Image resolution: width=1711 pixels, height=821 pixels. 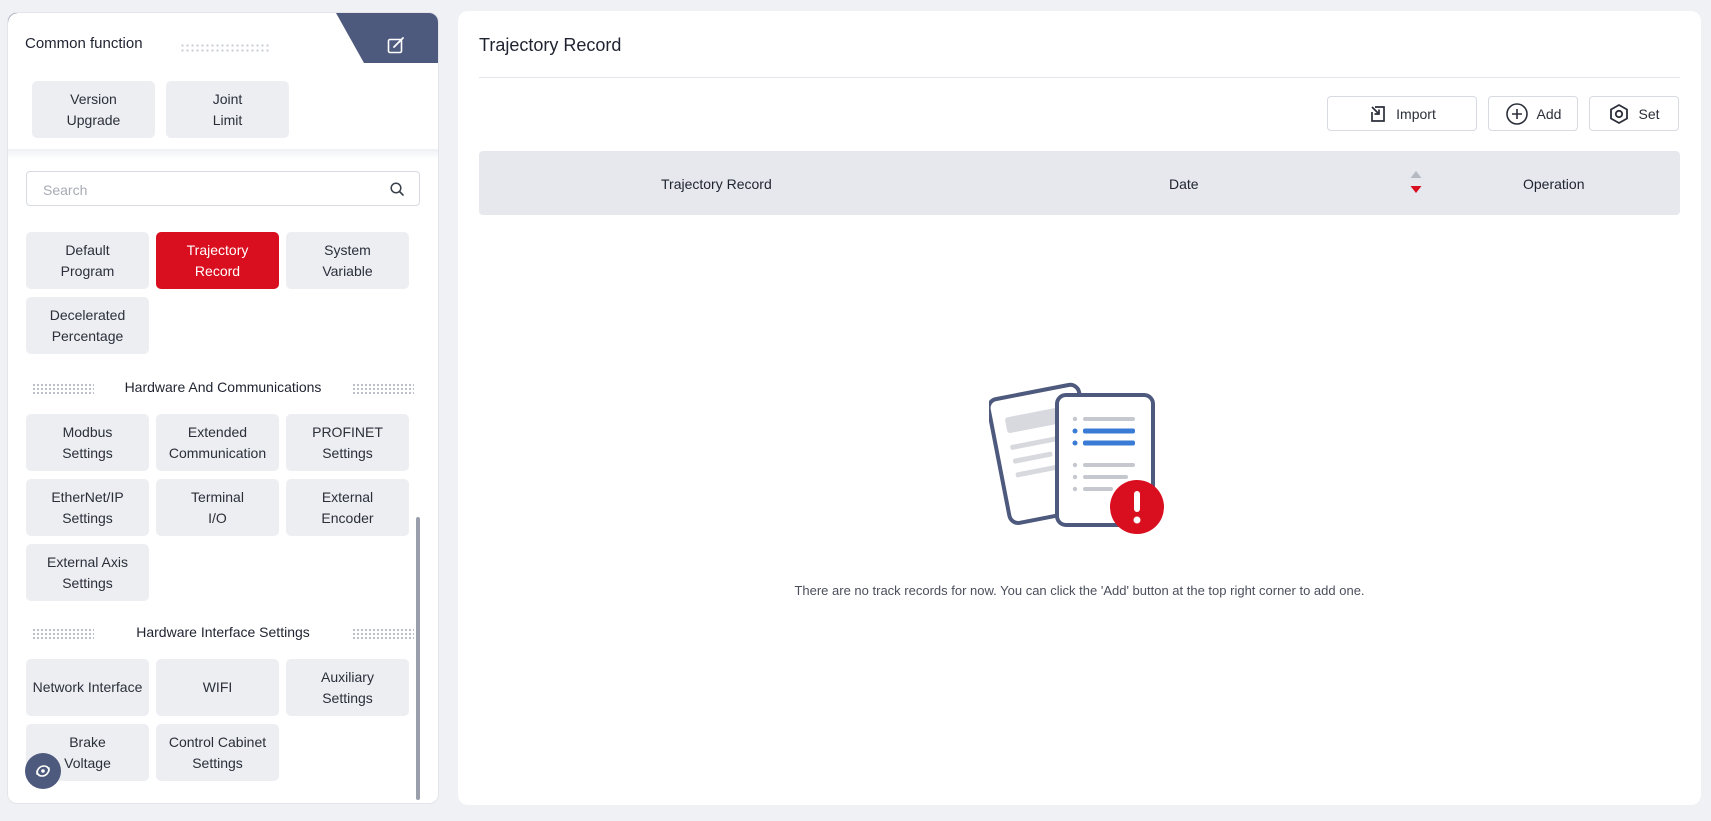 What do you see at coordinates (397, 189) in the screenshot?
I see `search-icon` at bounding box center [397, 189].